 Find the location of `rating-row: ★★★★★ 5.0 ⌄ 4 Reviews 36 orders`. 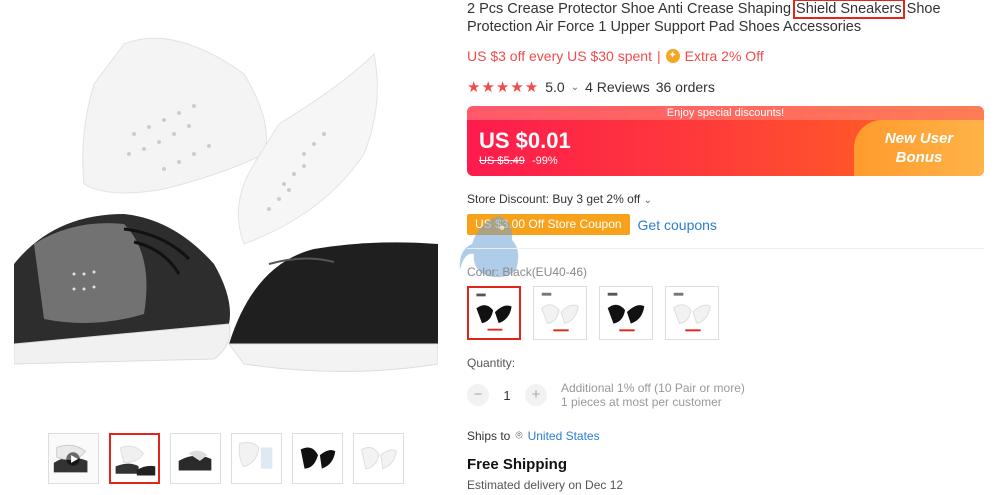

rating-row: ★★★★★ 5.0 ⌄ 4 Reviews 36 orders is located at coordinates (591, 87).